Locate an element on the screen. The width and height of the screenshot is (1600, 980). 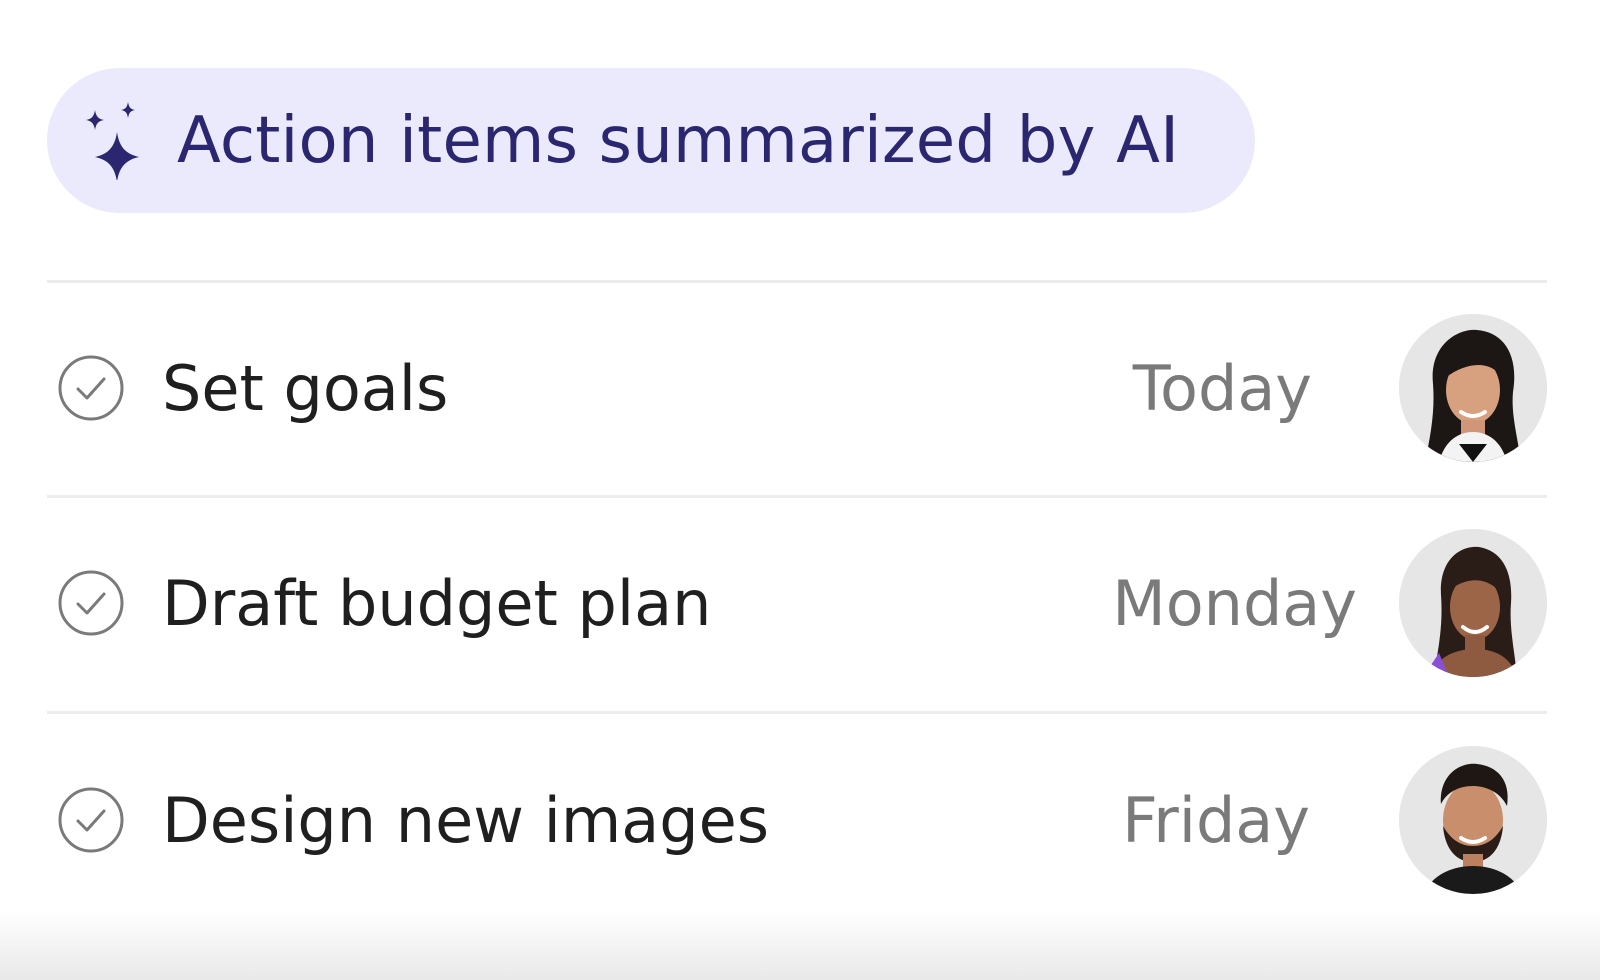
action-item-title: Design new images is located at coordinates (466, 820).